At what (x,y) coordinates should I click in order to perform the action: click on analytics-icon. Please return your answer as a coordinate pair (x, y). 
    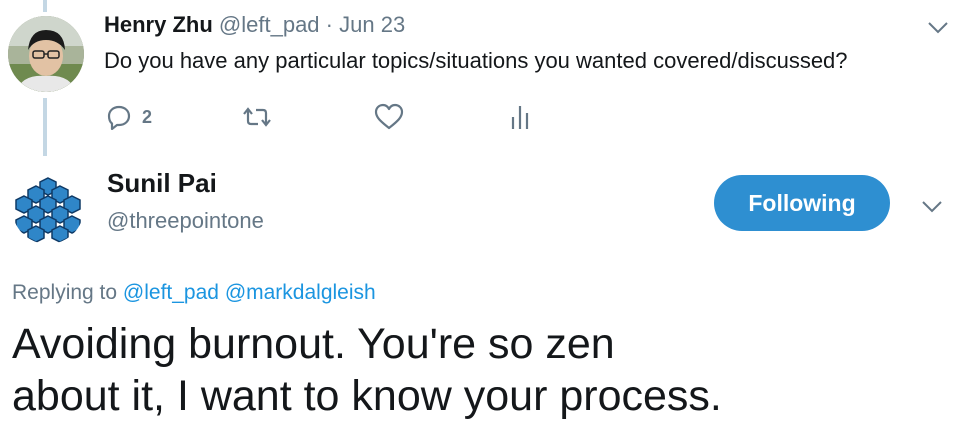
    Looking at the image, I should click on (520, 117).